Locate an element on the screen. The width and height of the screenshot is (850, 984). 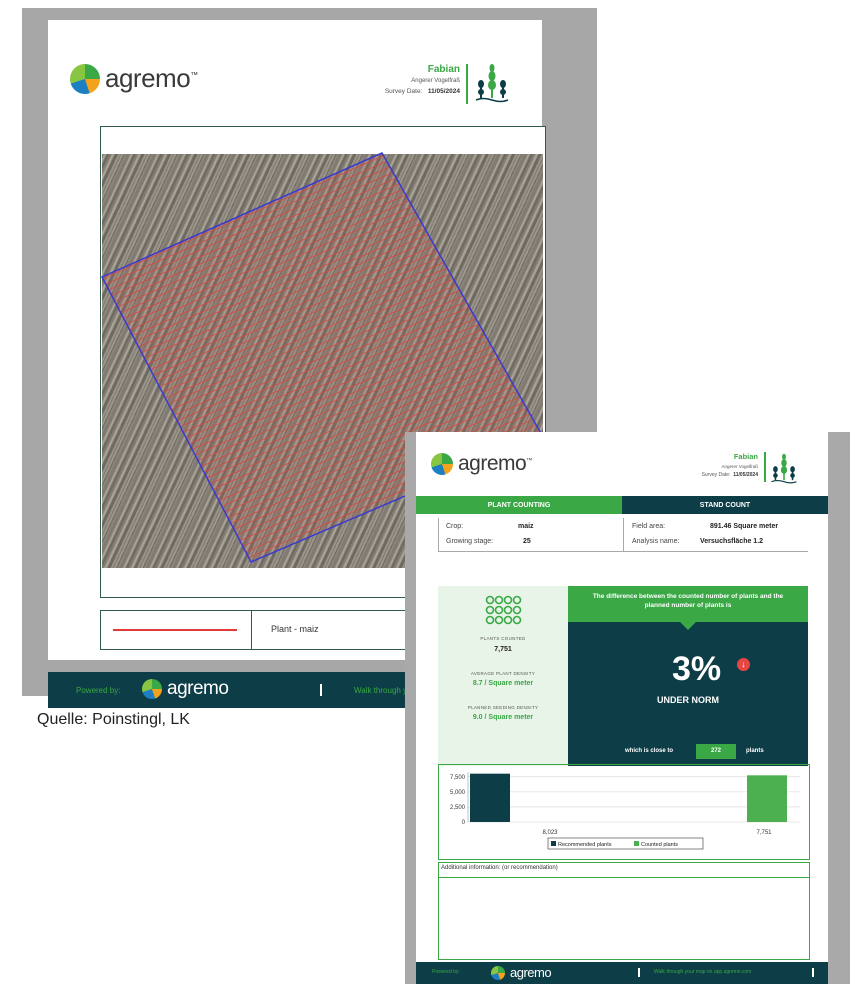
legend-swatch-counted is located at coordinates (636, 843).